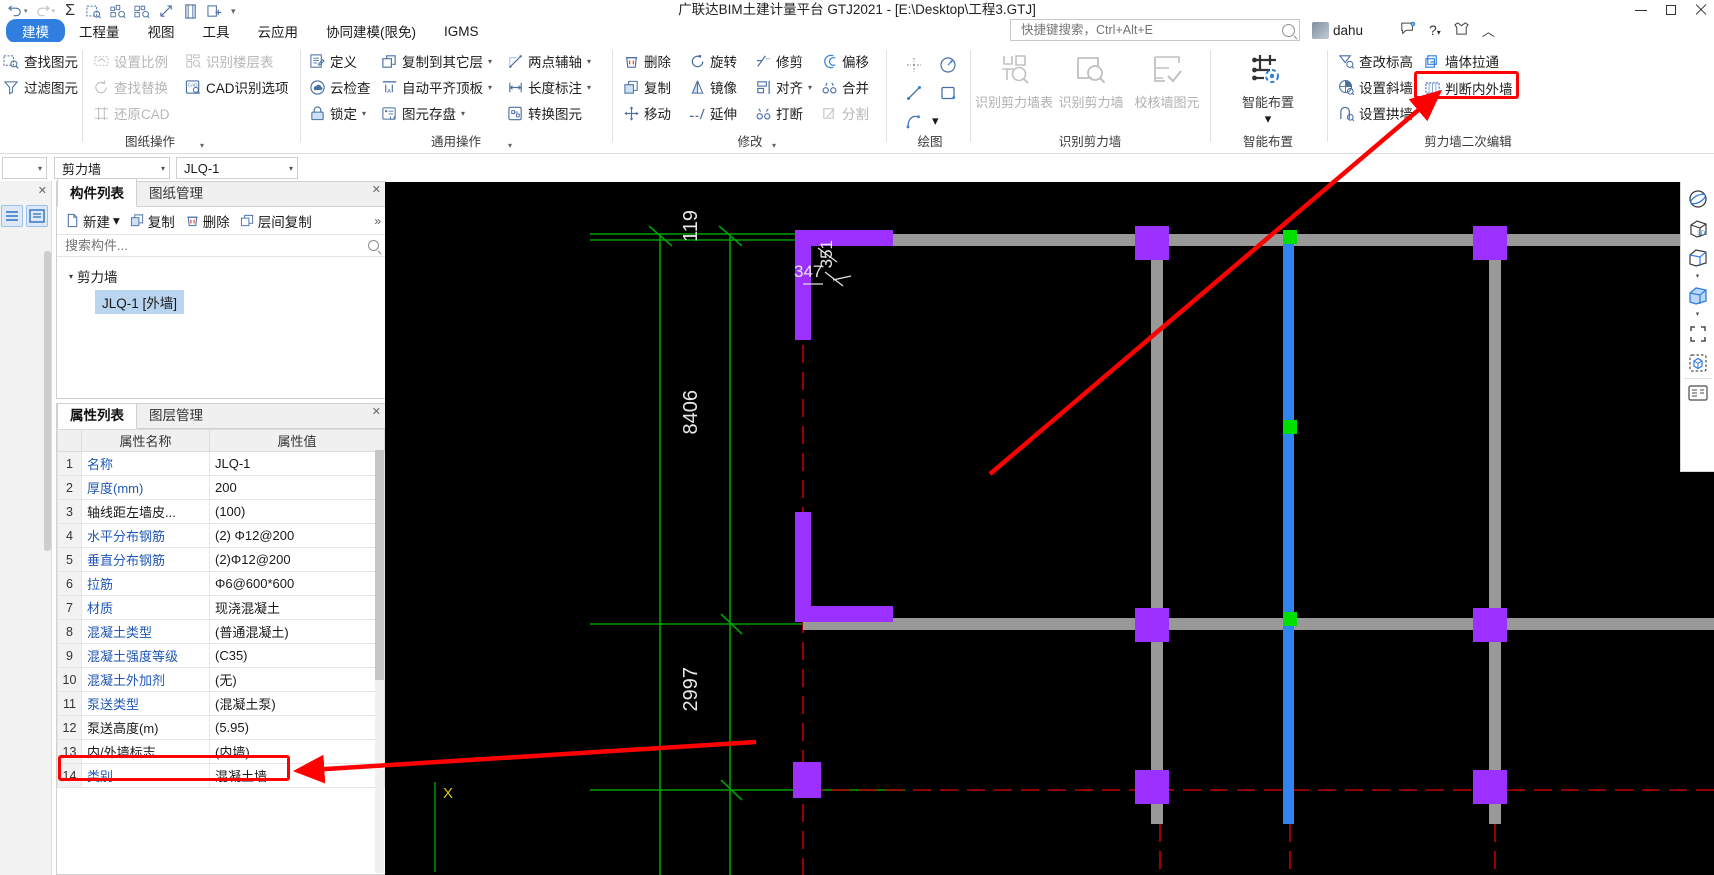 This screenshot has width=1714, height=875. I want to click on report-icon, so click(190, 11).